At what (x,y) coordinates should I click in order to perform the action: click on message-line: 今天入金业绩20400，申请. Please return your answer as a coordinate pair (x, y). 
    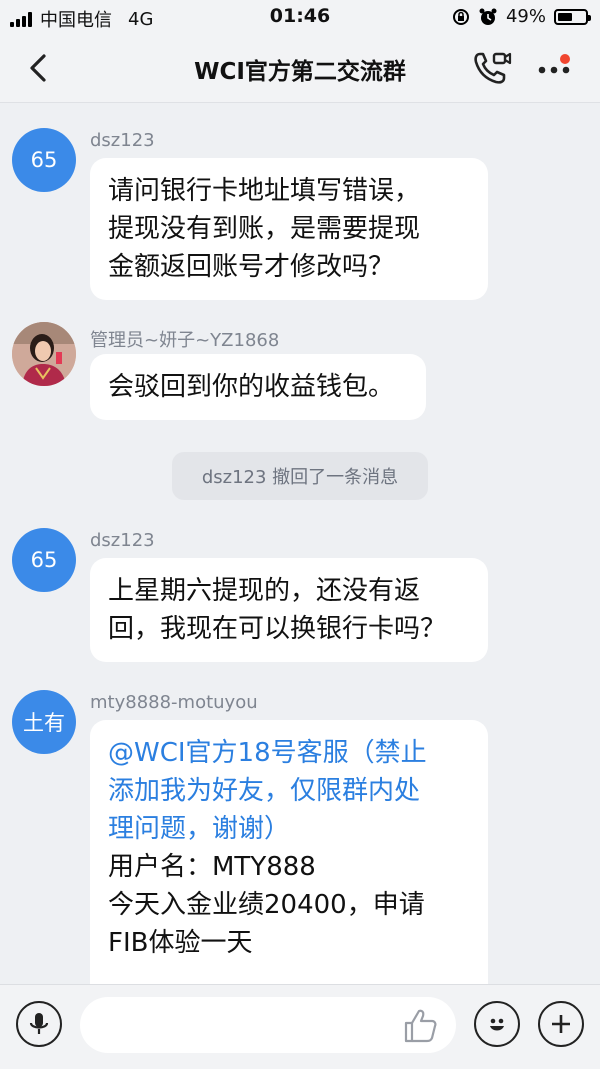
    Looking at the image, I should click on (266, 905).